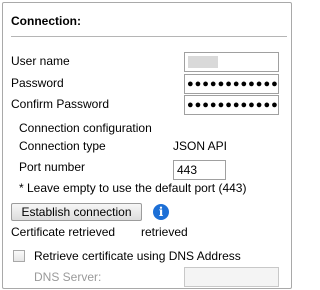  What do you see at coordinates (19, 256) in the screenshot?
I see `dns-checkbox` at bounding box center [19, 256].